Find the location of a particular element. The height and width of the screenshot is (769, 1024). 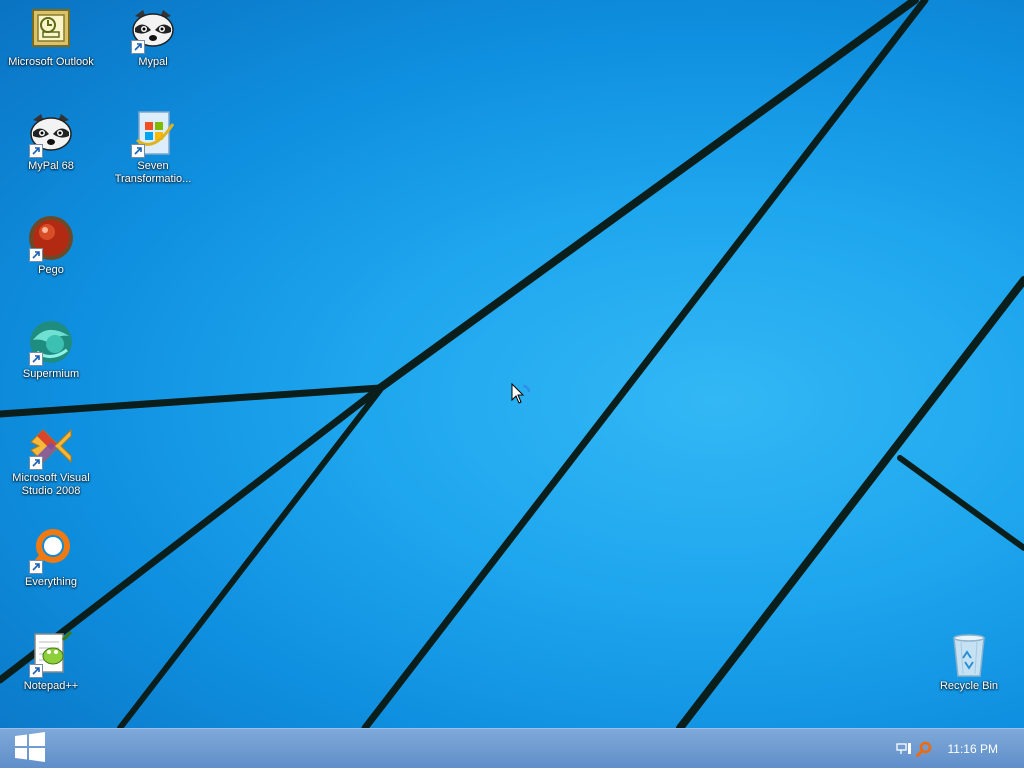

desktop-icon-mypal68: MyPal 68 is located at coordinates (51, 139).